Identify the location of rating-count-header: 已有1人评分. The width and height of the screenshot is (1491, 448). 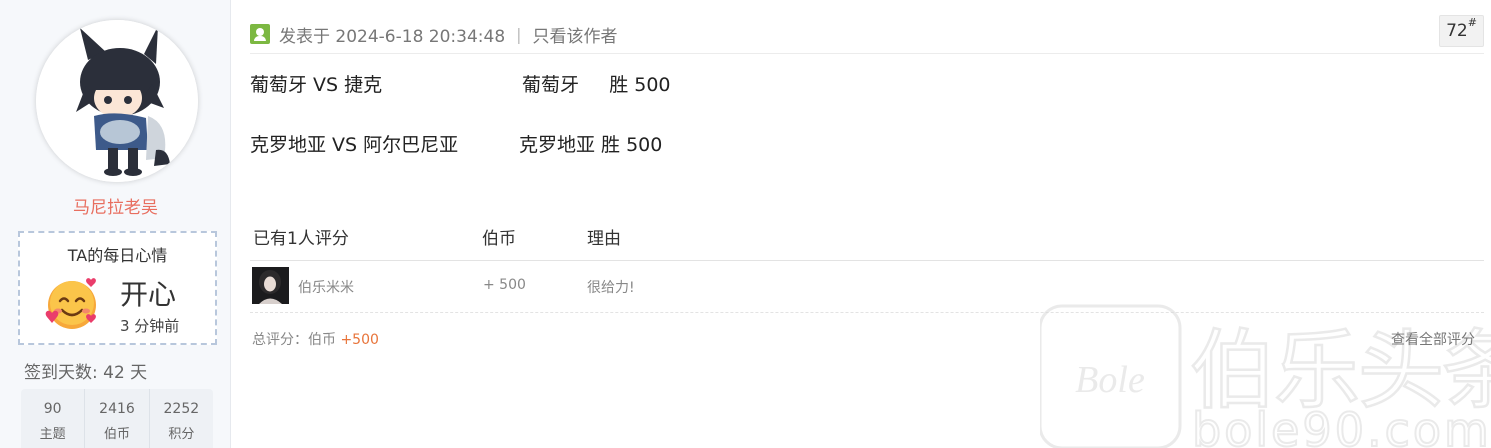
(301, 239).